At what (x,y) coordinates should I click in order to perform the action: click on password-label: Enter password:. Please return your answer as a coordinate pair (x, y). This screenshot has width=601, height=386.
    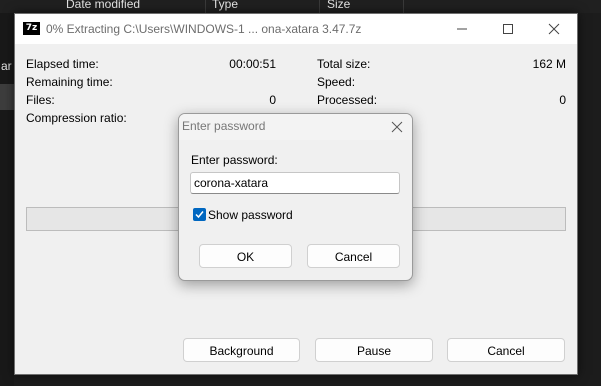
    Looking at the image, I should click on (234, 160).